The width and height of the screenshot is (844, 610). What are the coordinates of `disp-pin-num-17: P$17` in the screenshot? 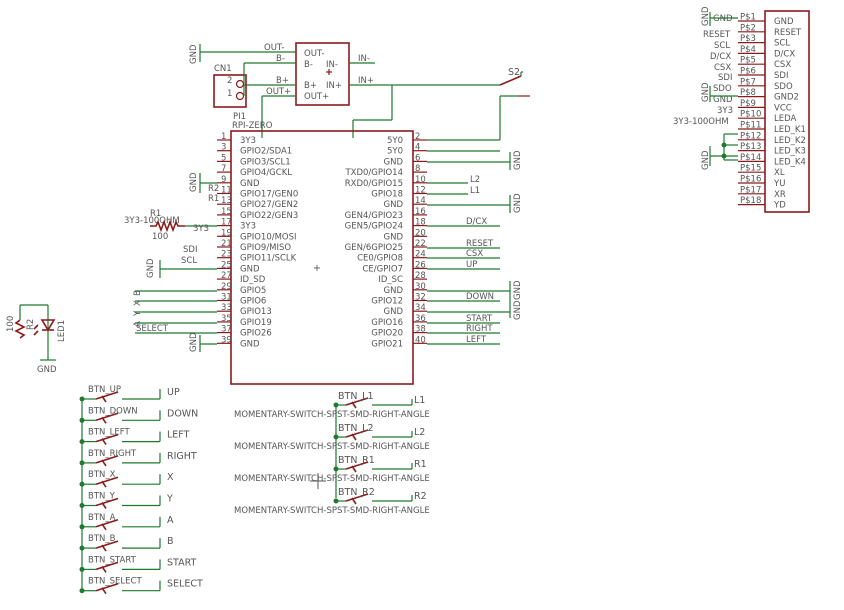 It's located at (750, 190).